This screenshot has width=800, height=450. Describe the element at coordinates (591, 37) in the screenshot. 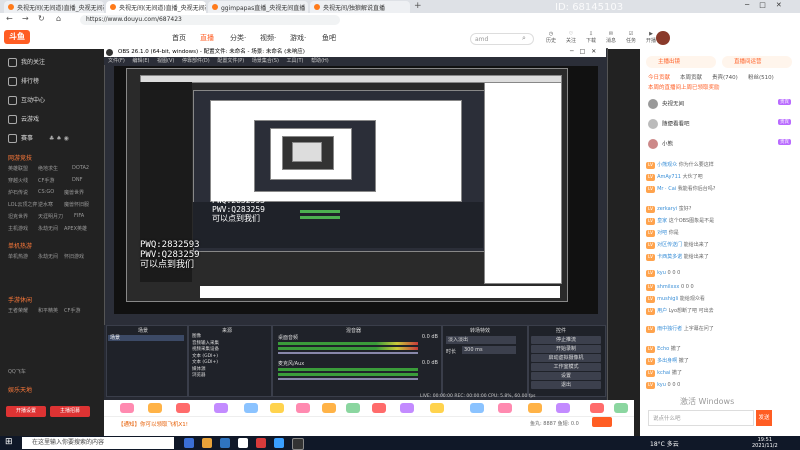

I see `download-icon: ⇩ 下载` at that location.